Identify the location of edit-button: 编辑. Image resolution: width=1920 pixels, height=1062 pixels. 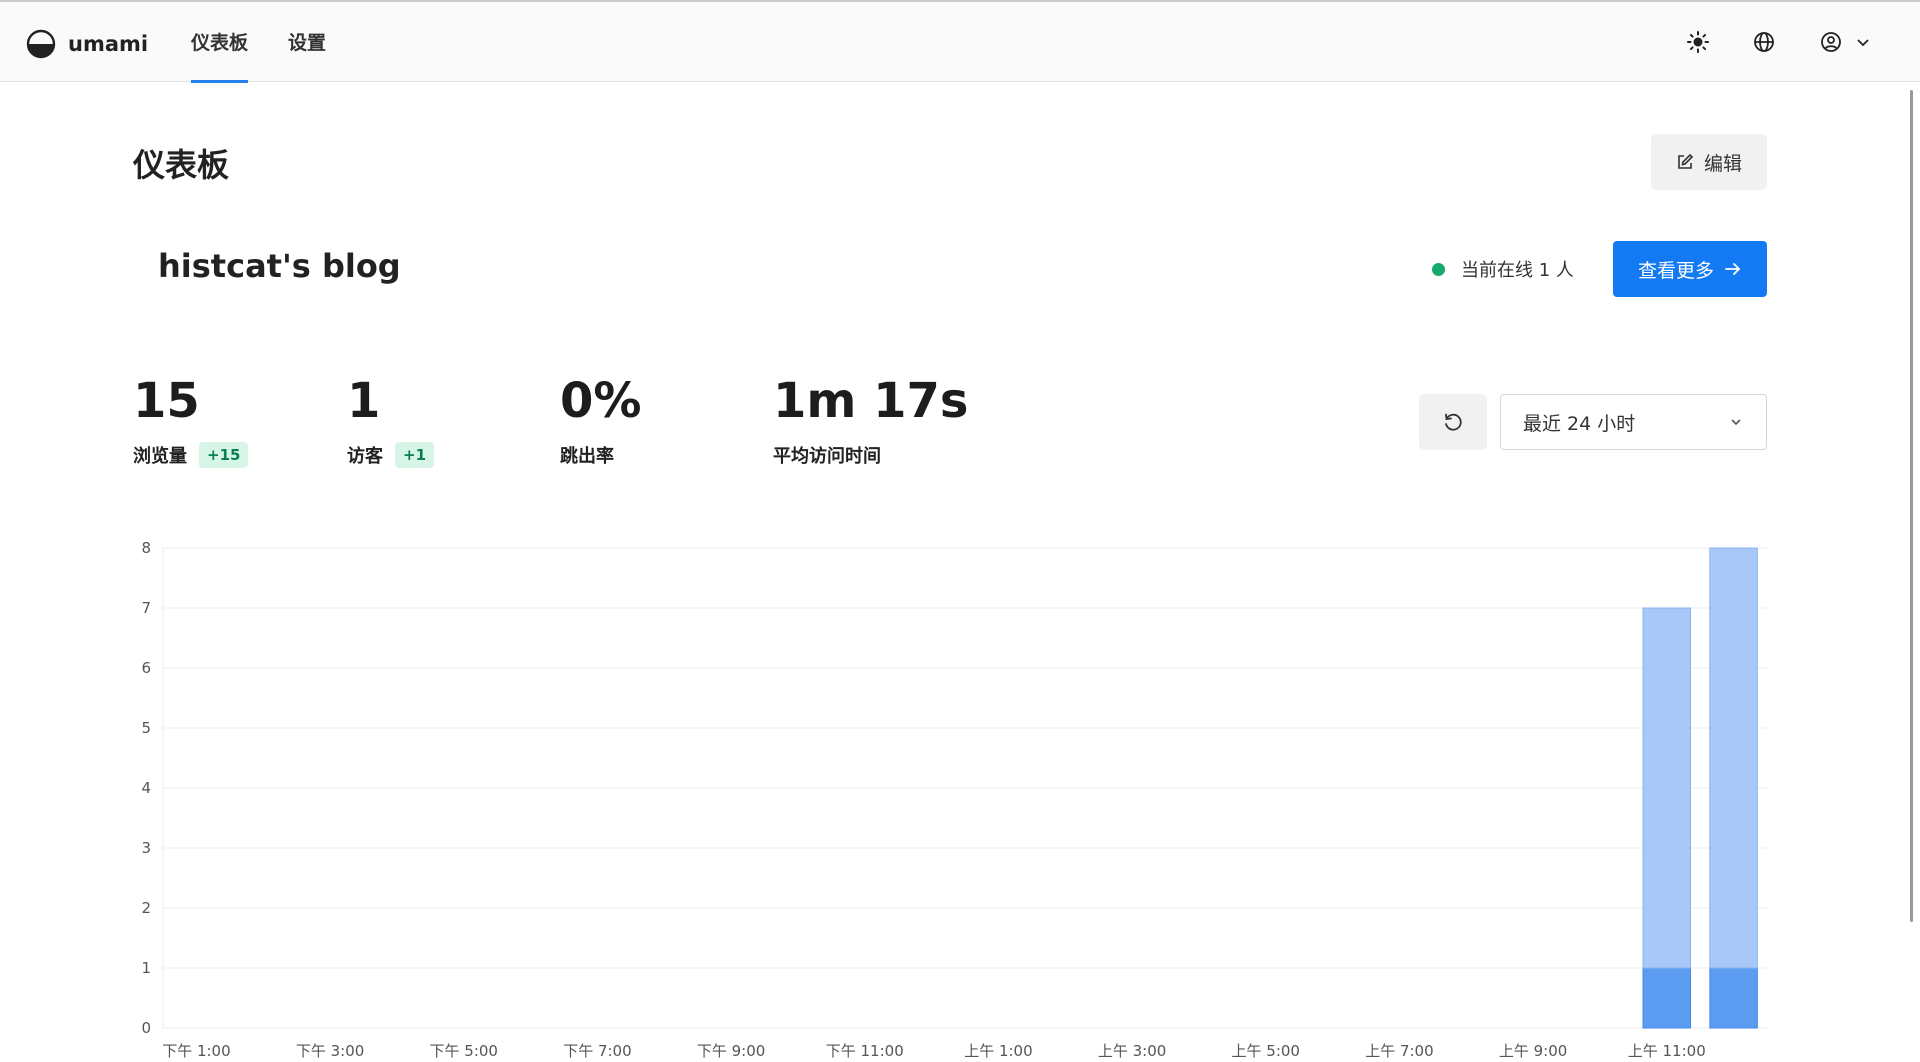
(1709, 162).